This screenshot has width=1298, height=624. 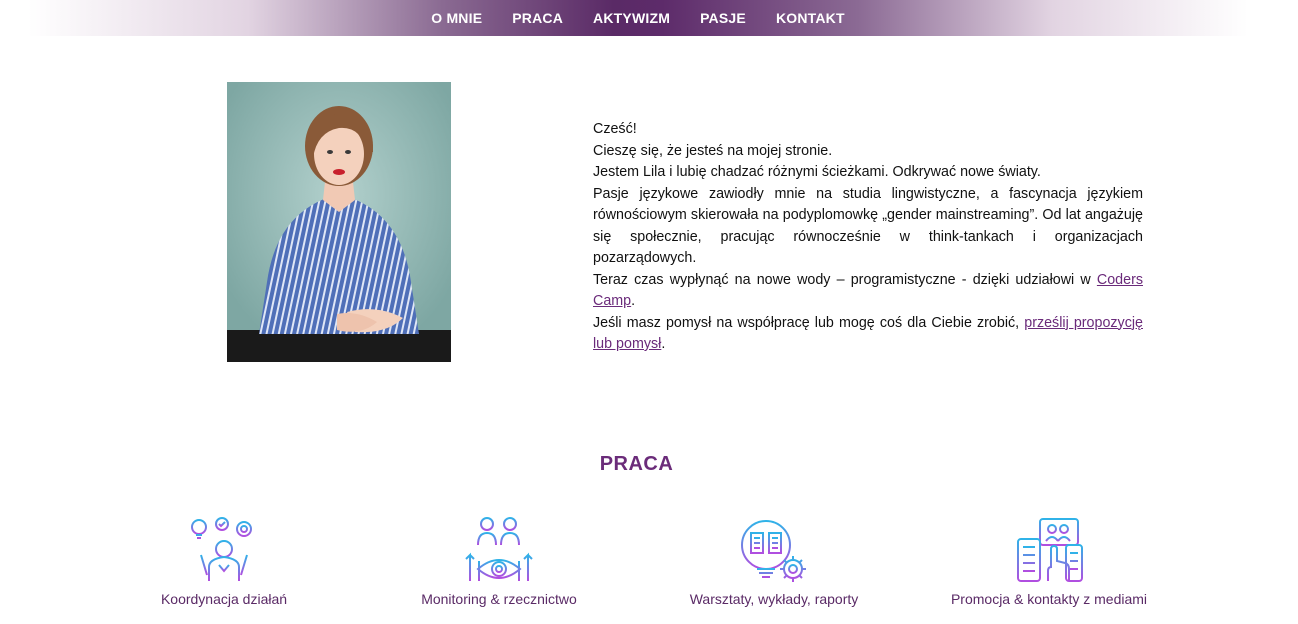 I want to click on coordination-icon, so click(x=221, y=549).